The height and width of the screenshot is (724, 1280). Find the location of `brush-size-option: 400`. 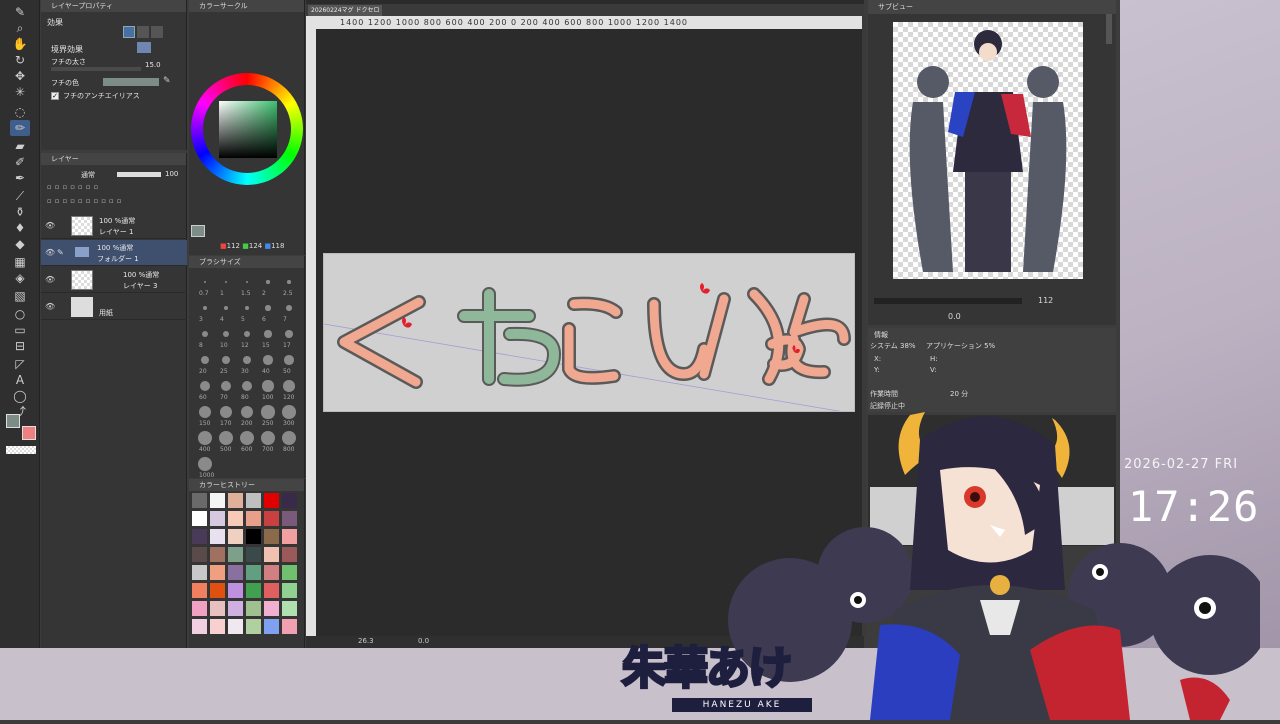

brush-size-option: 400 is located at coordinates (205, 440).